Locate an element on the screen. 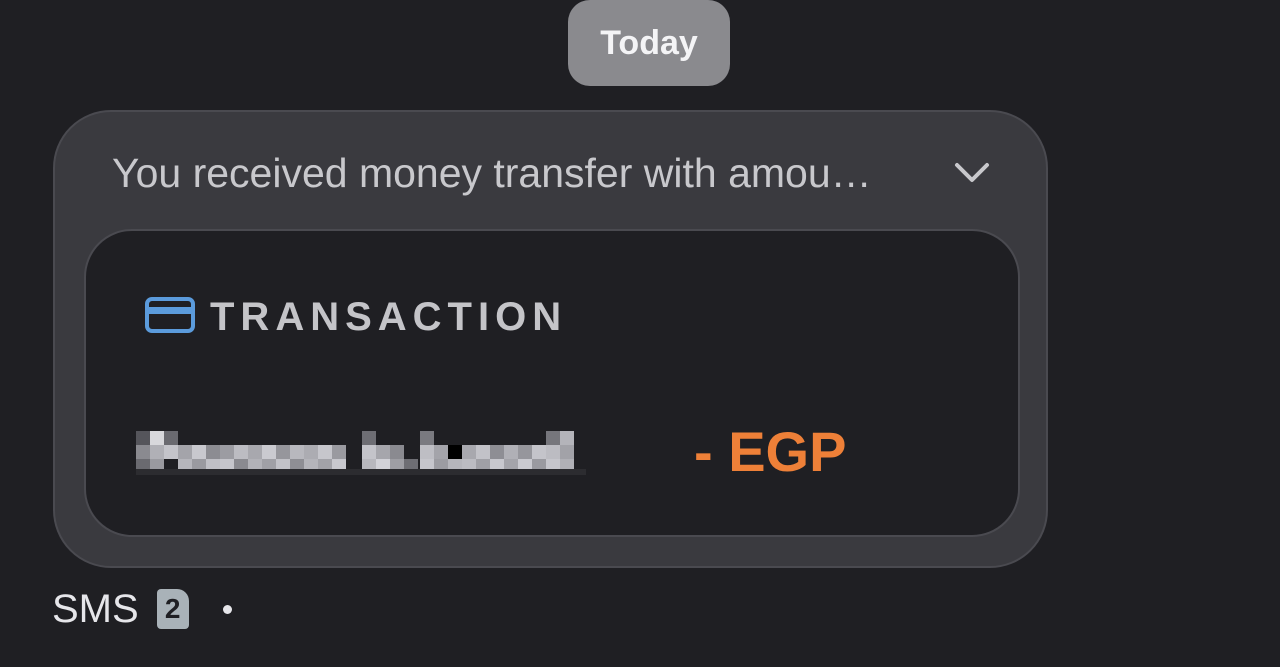 The height and width of the screenshot is (667, 1280). transaction-card-header: TRANSACTION is located at coordinates (355, 317).